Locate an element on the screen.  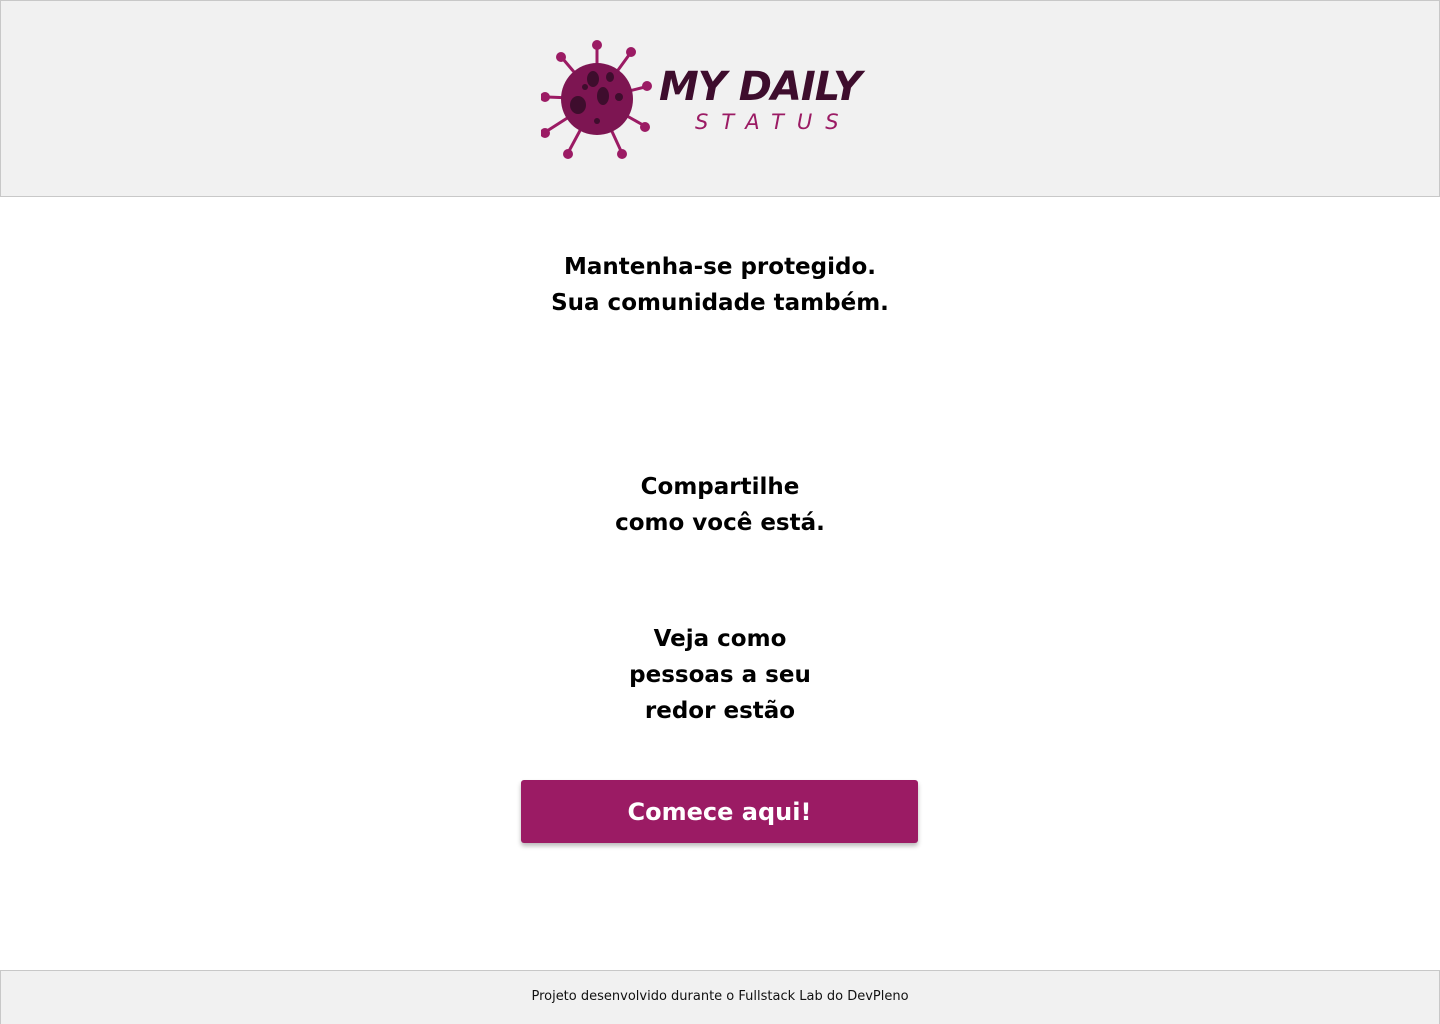
tagline-share: Compartilhe como você está. is located at coordinates (720, 505).